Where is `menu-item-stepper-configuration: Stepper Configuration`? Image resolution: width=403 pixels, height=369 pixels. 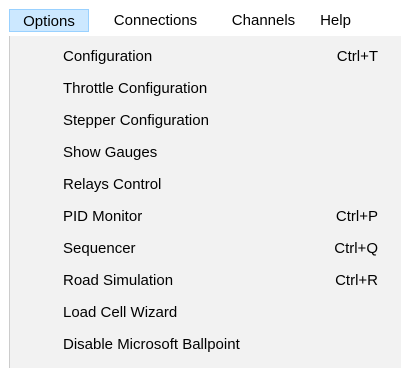
menu-item-stepper-configuration: Stepper Configuration is located at coordinates (205, 121).